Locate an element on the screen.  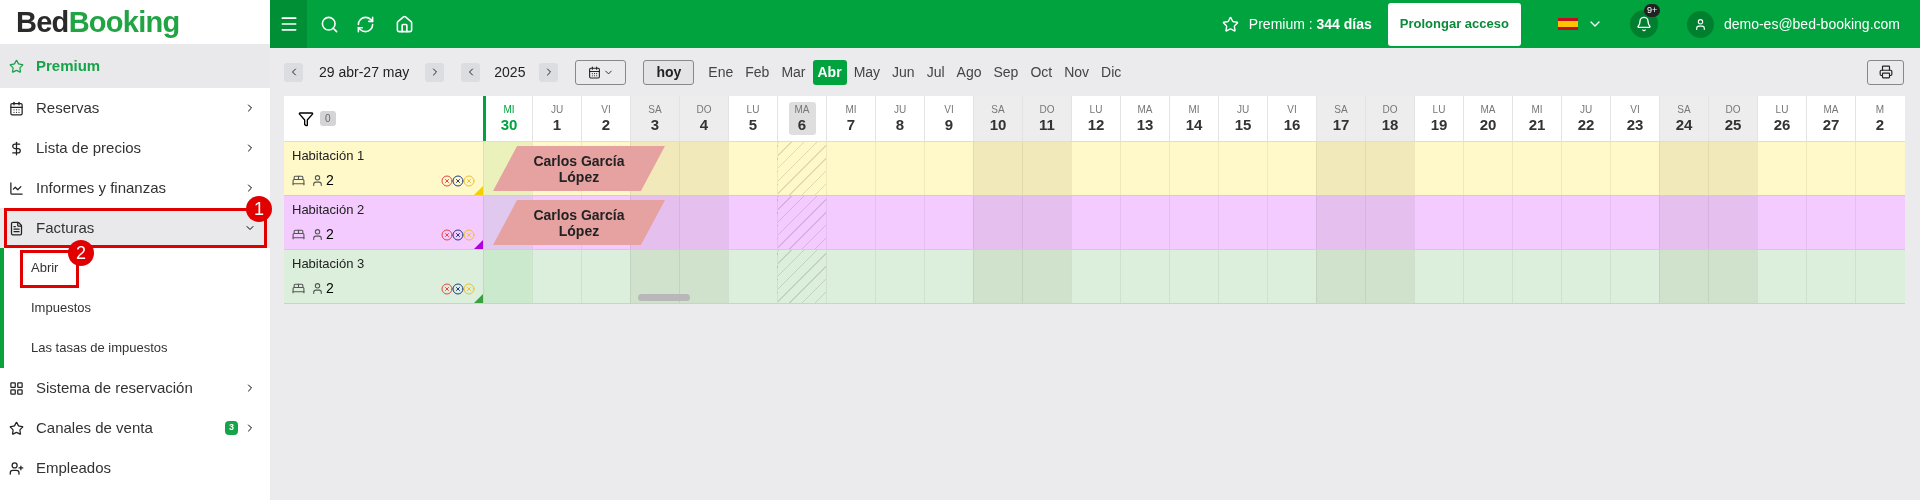
month-tab: Jul is located at coordinates (935, 72).